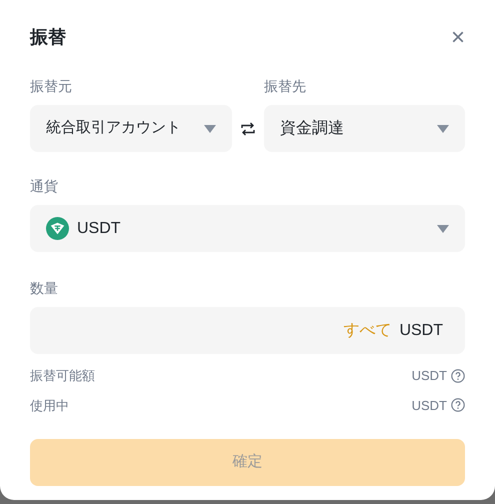 The width and height of the screenshot is (495, 504). I want to click on field-label: 通貨, so click(44, 186).